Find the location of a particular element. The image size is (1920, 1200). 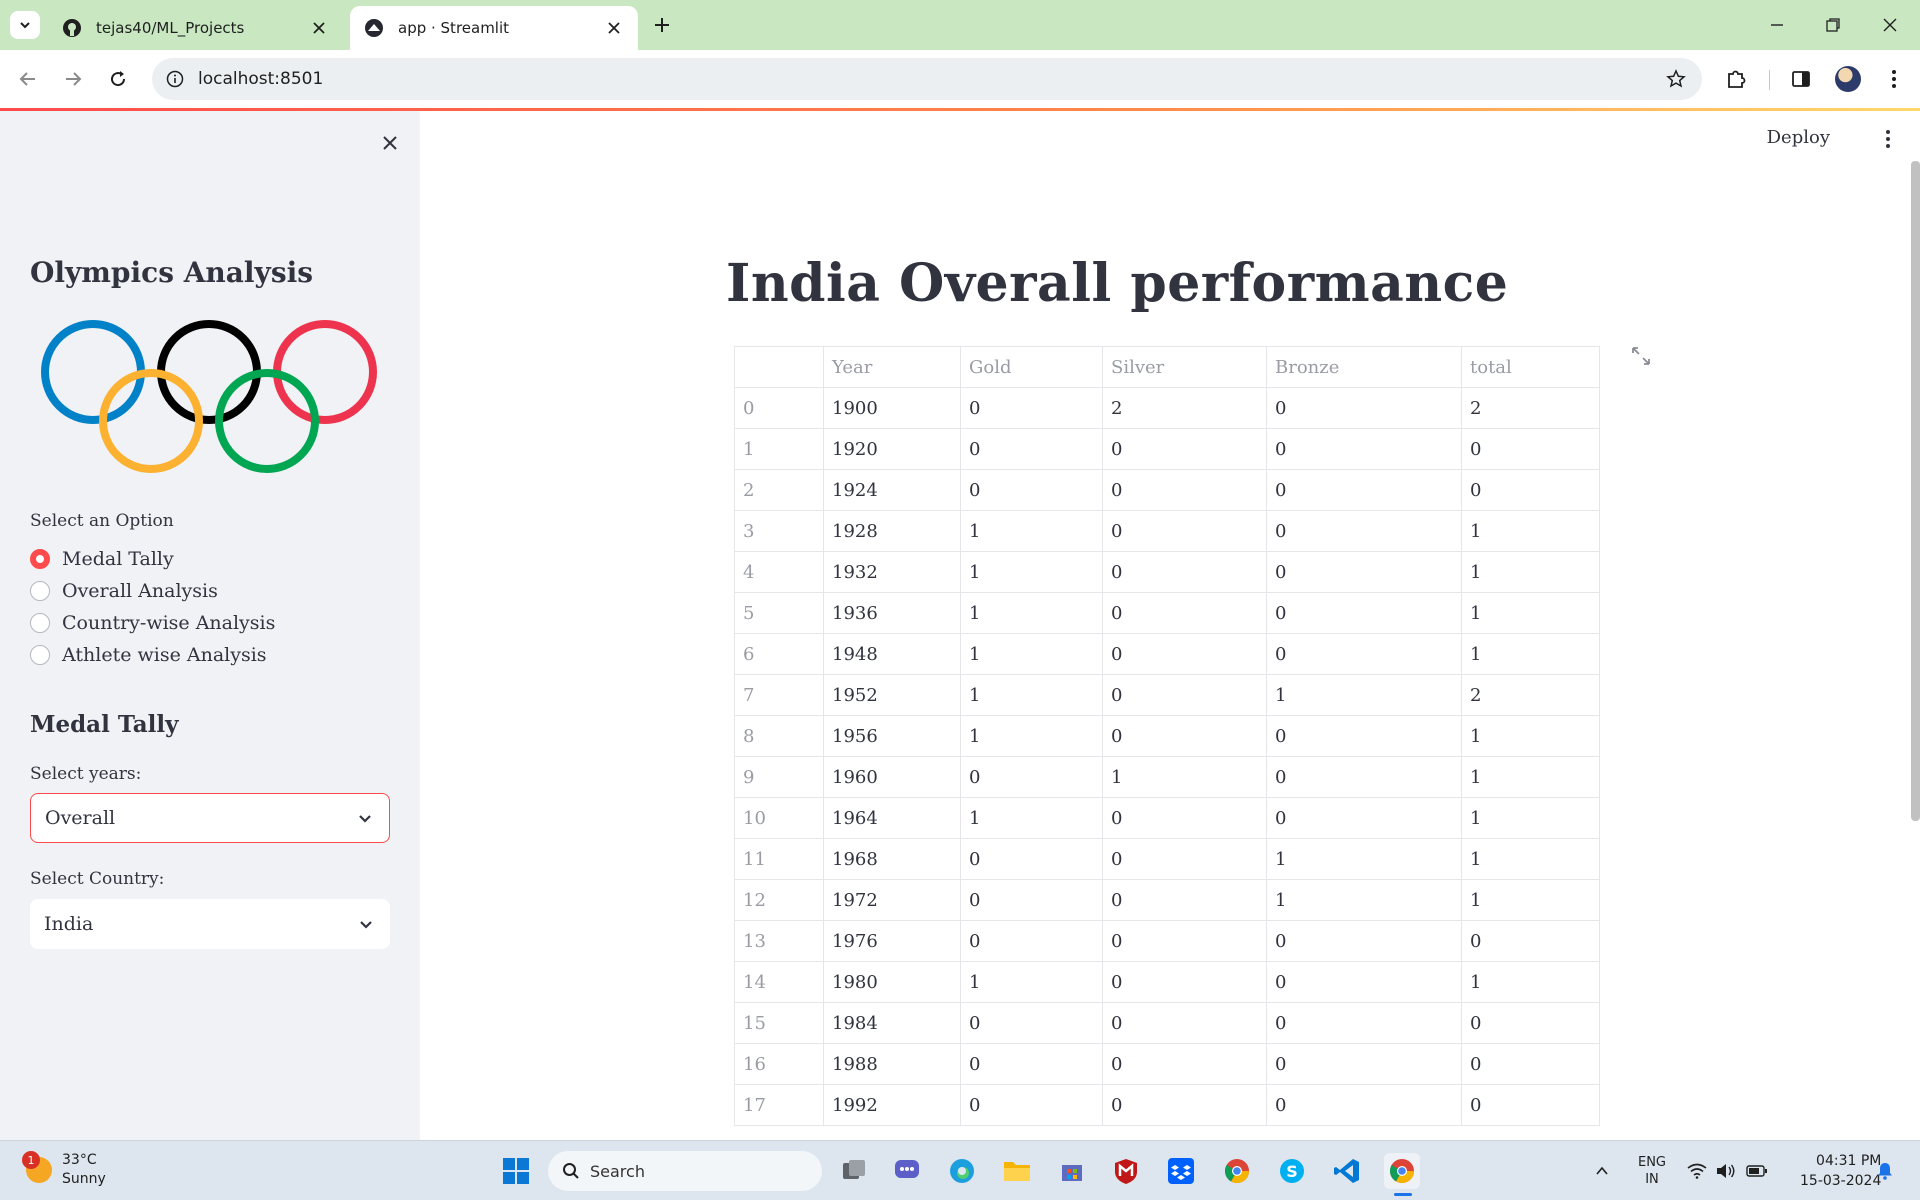

radio-checked-icon is located at coordinates (40, 559).